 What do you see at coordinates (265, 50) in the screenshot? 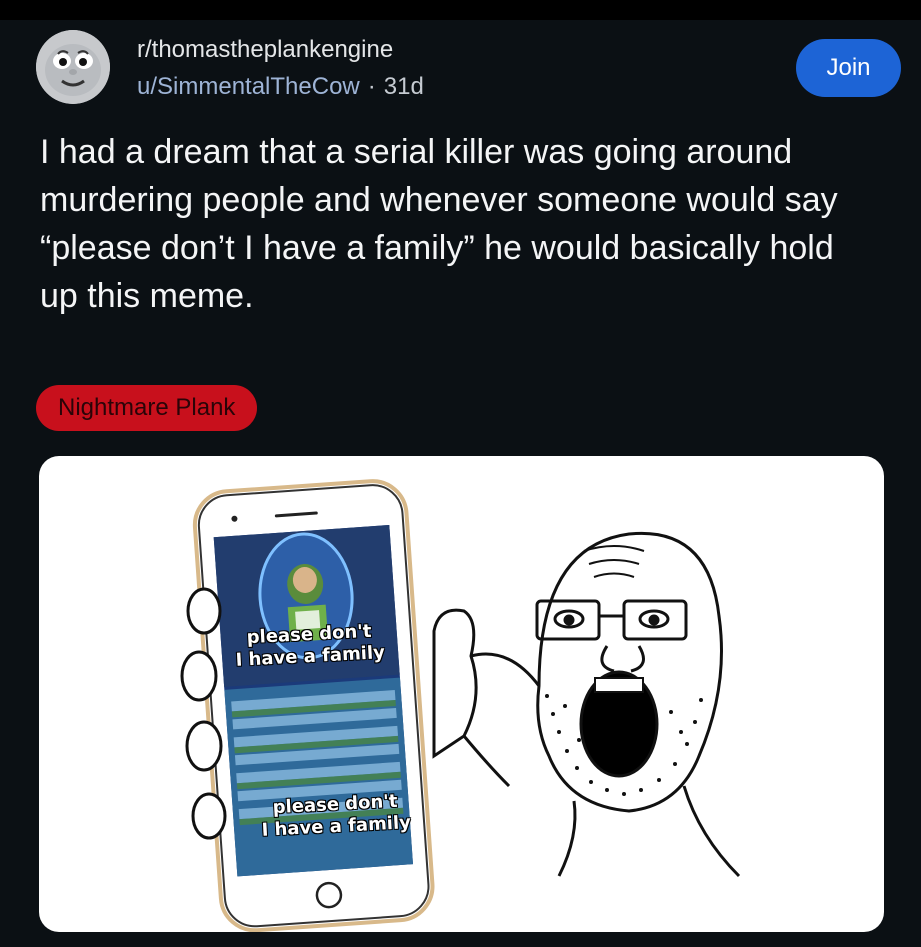
I see `subreddit-name: r/thomastheplankengine` at bounding box center [265, 50].